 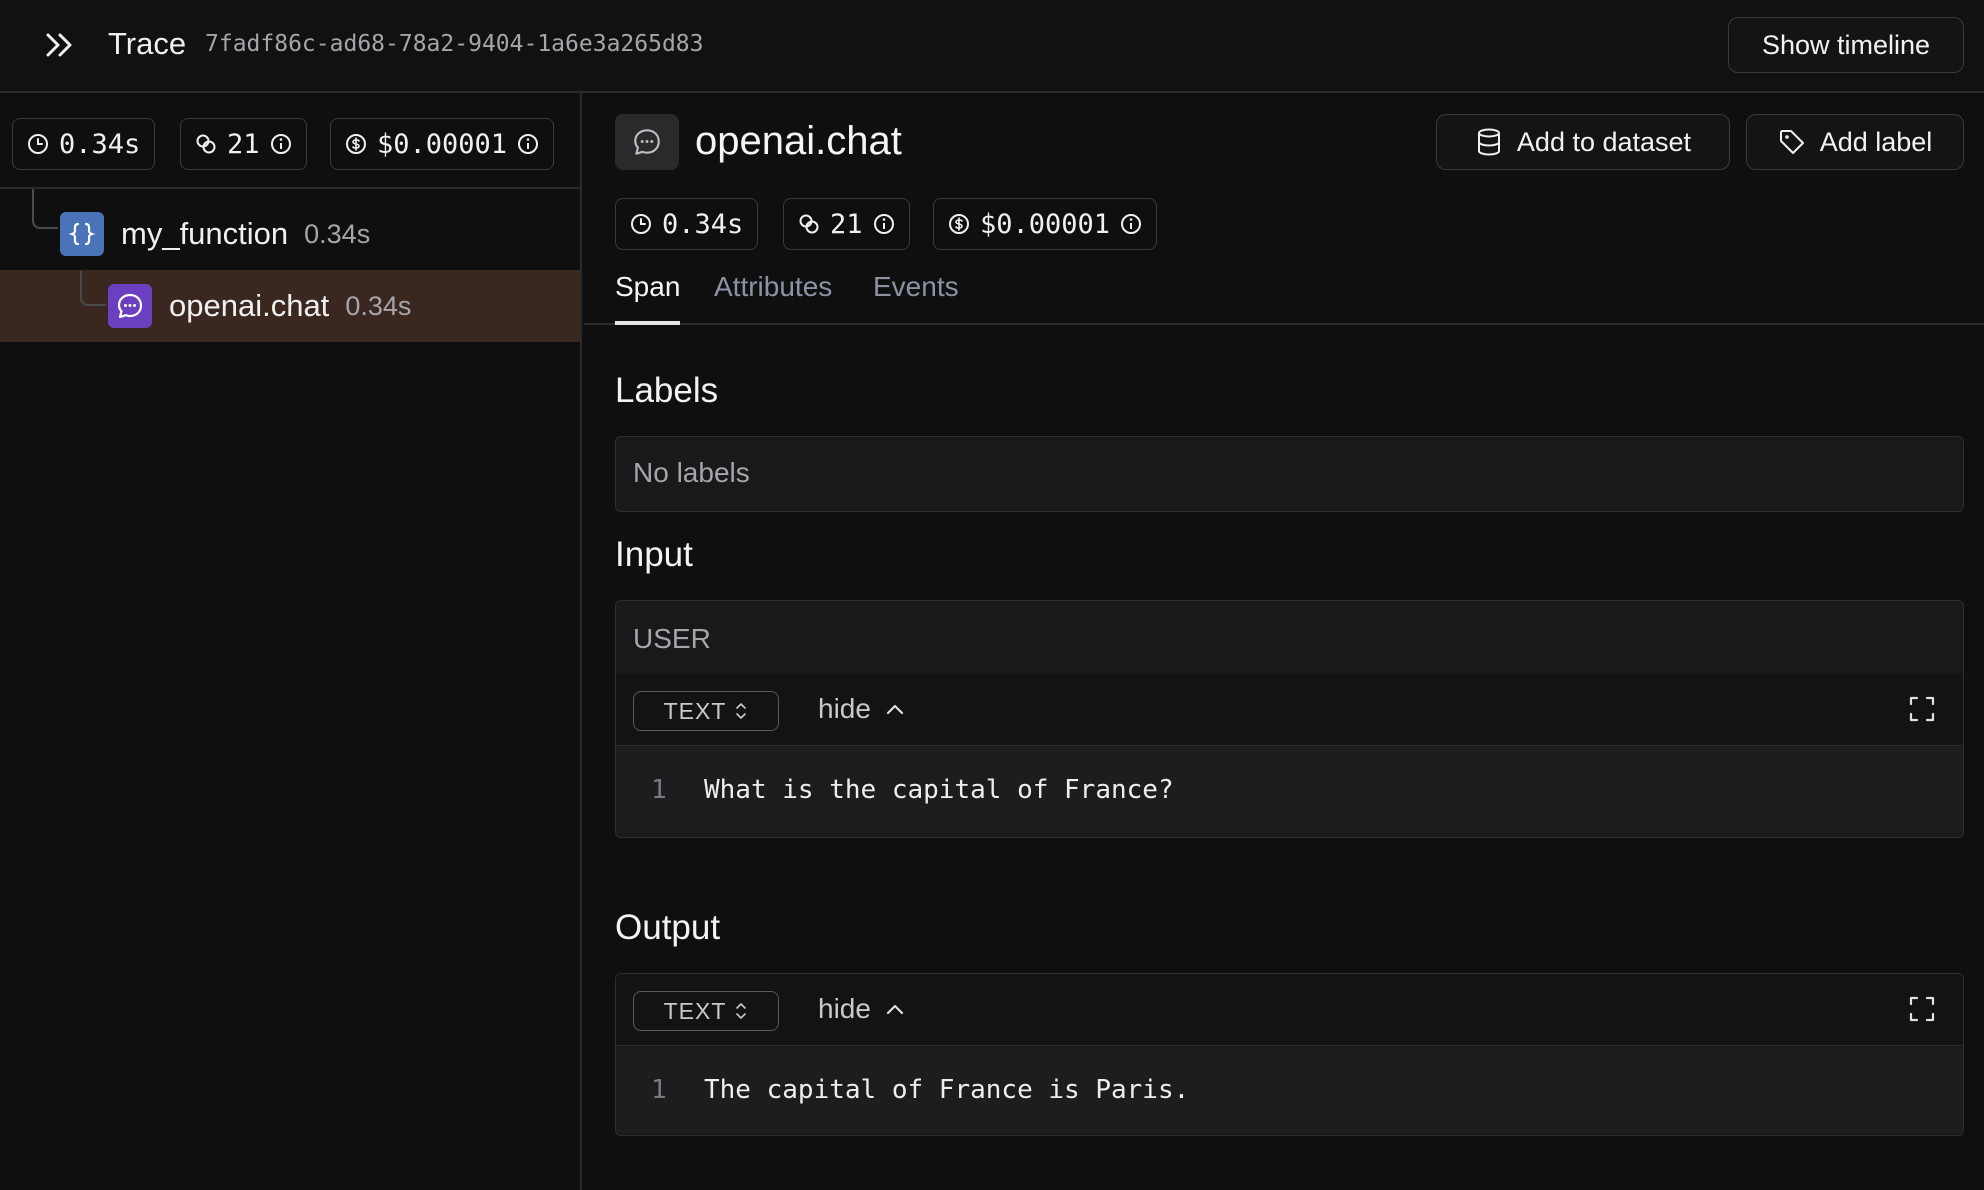 I want to click on database-icon, so click(x=1489, y=142).